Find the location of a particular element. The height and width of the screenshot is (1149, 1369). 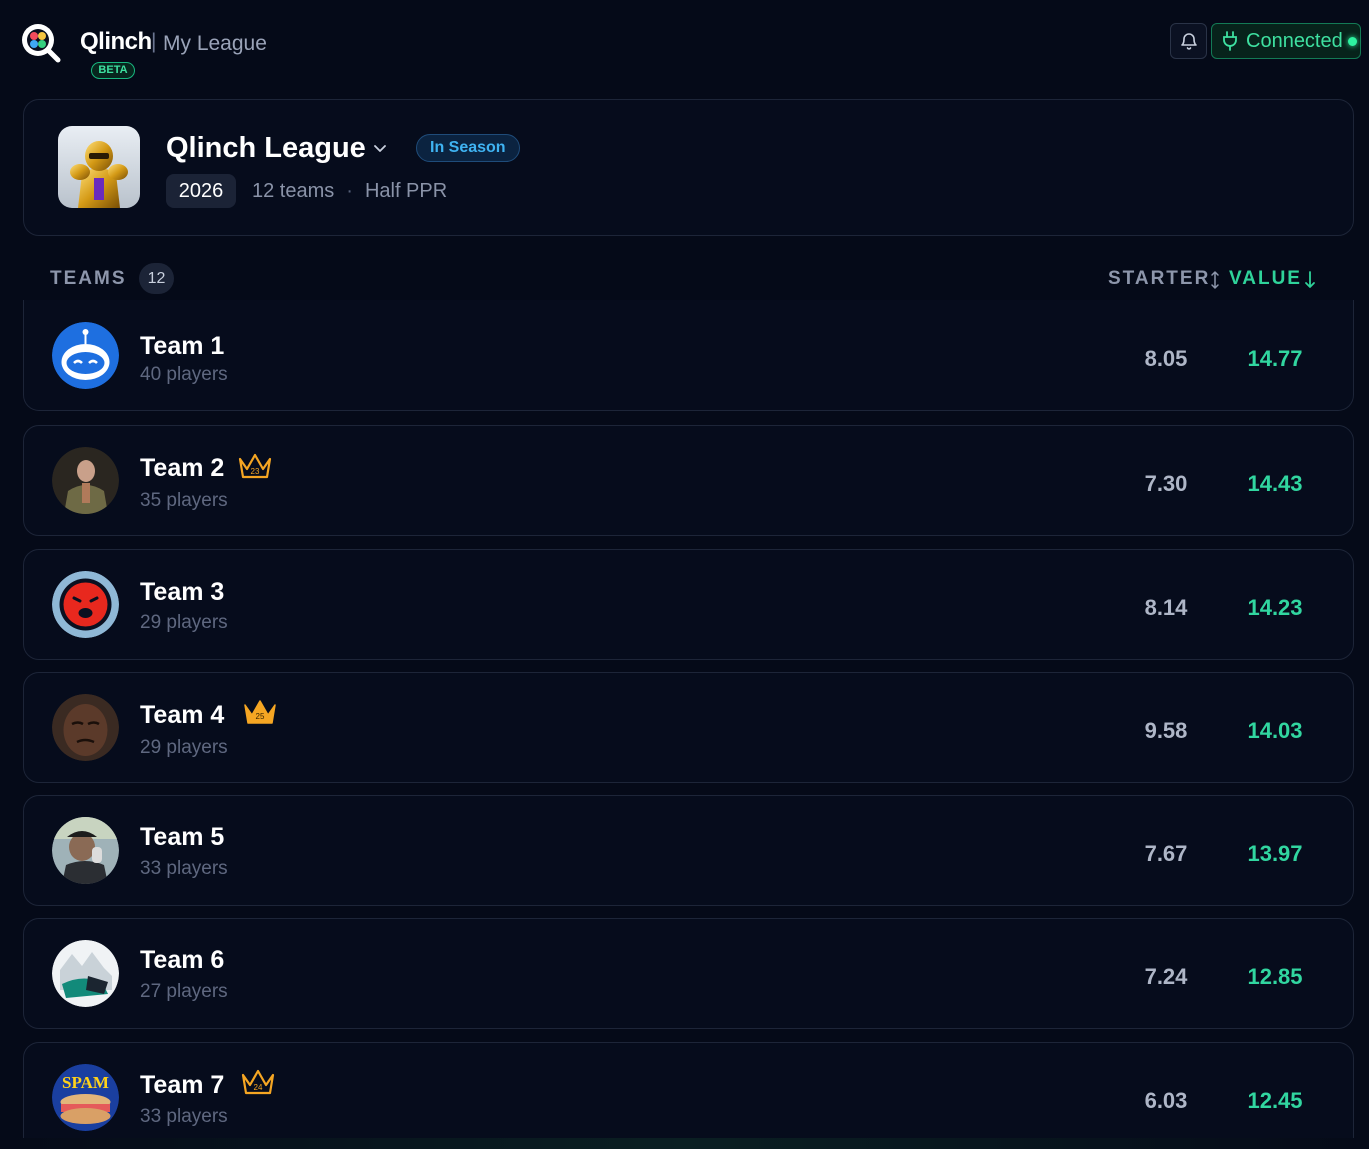

svg-text: 23 is located at coordinates (255, 471).